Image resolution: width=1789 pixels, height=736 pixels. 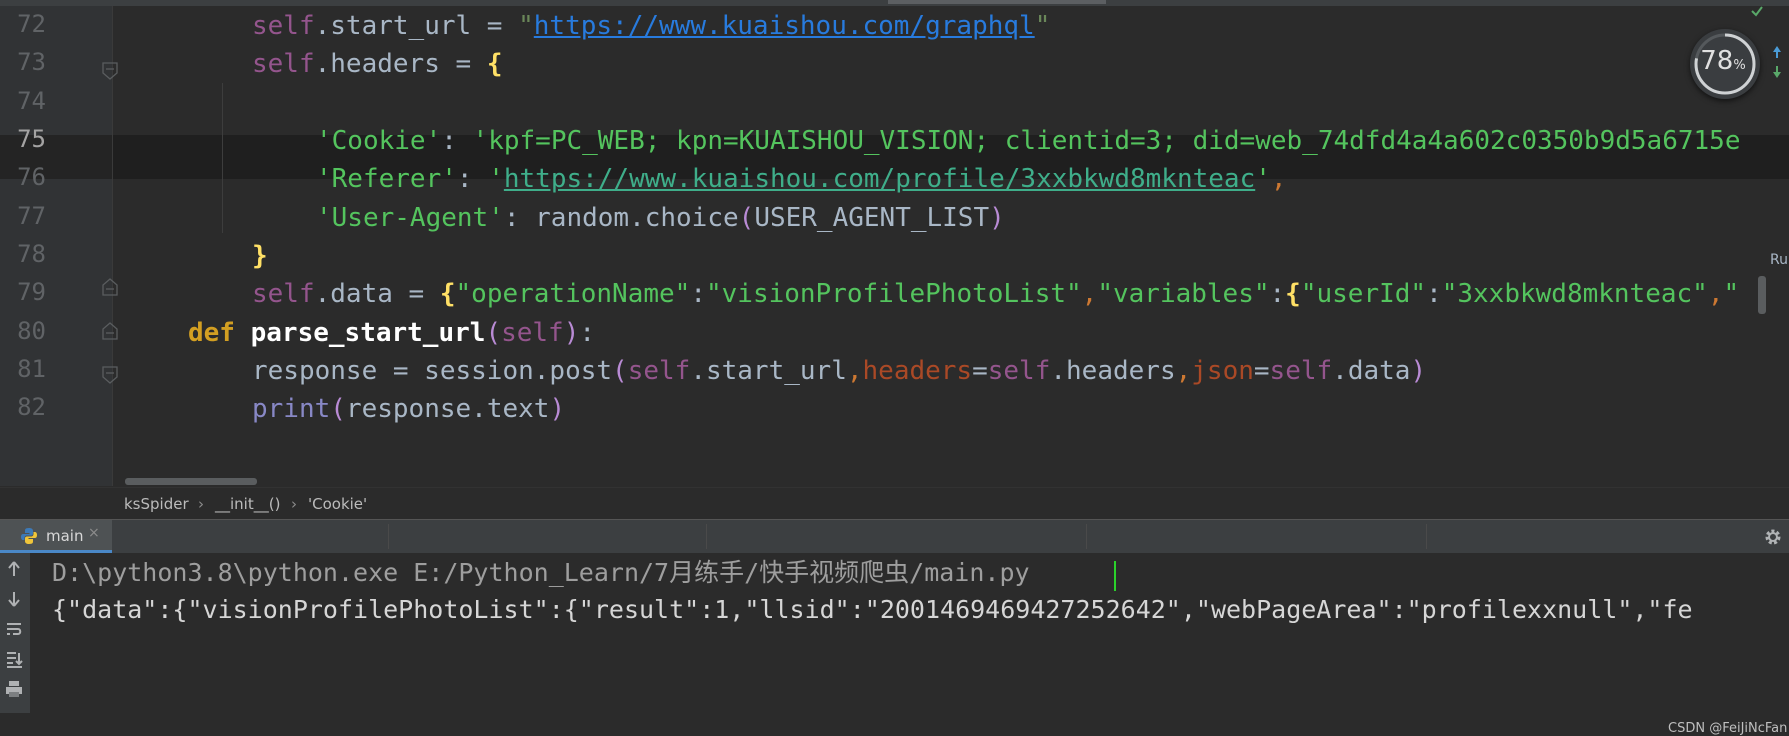 What do you see at coordinates (260, 256) in the screenshot?
I see `code-token: }` at bounding box center [260, 256].